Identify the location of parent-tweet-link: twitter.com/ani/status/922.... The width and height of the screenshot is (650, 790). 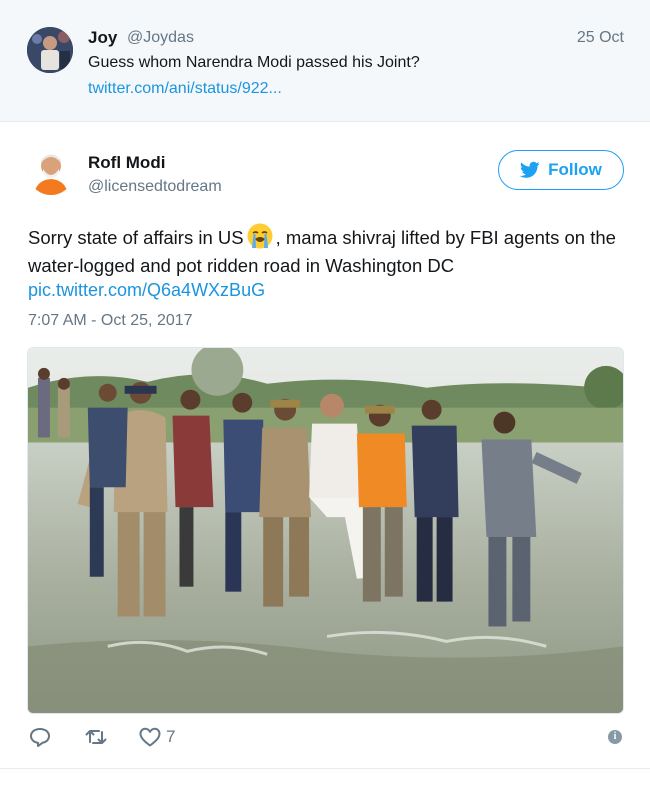
(185, 89).